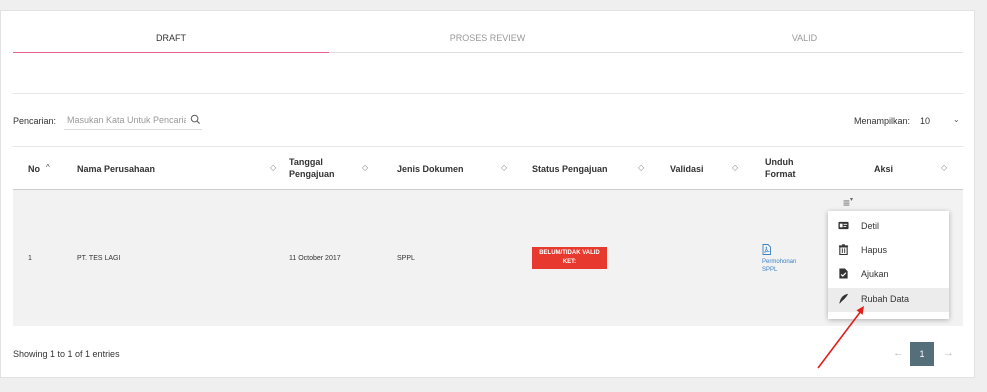 This screenshot has height=392, width=987. What do you see at coordinates (843, 273) in the screenshot?
I see `submit-file-icon` at bounding box center [843, 273].